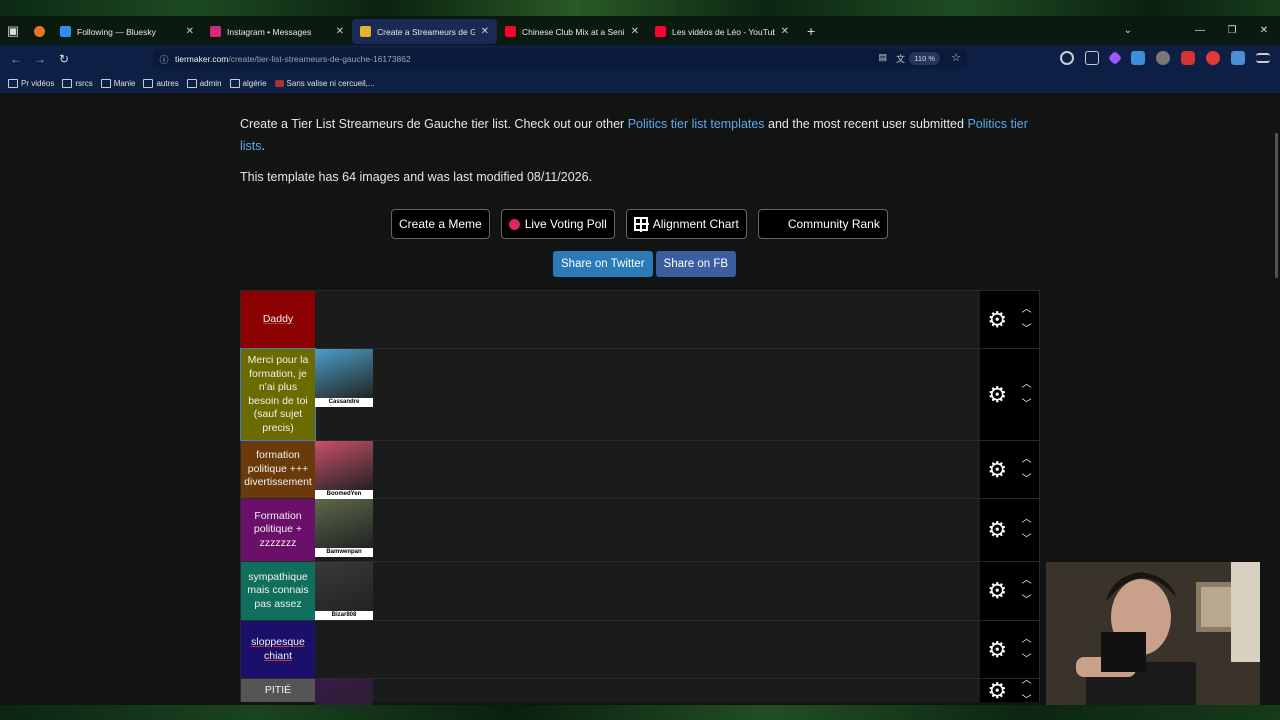 Image resolution: width=1280 pixels, height=720 pixels. What do you see at coordinates (924, 58) in the screenshot?
I see `zoom-level: 110 %` at bounding box center [924, 58].